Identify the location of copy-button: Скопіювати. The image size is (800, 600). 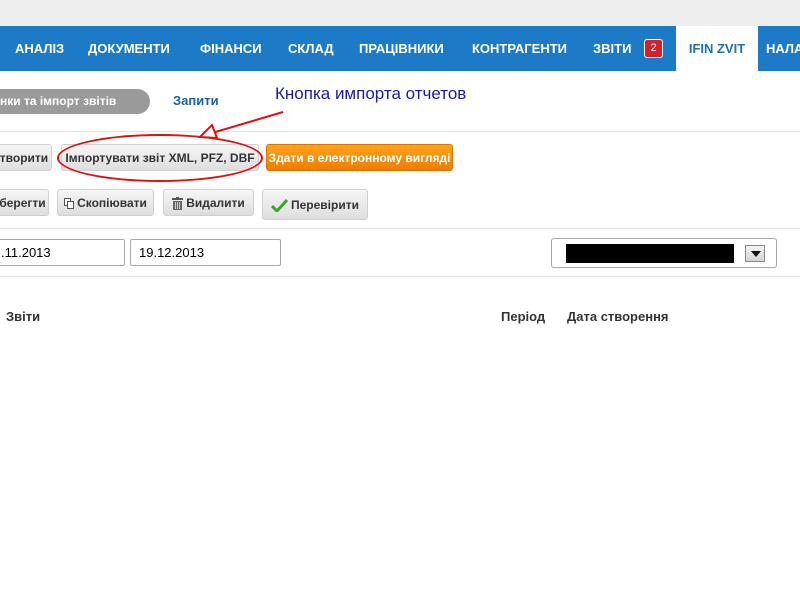
(105, 202).